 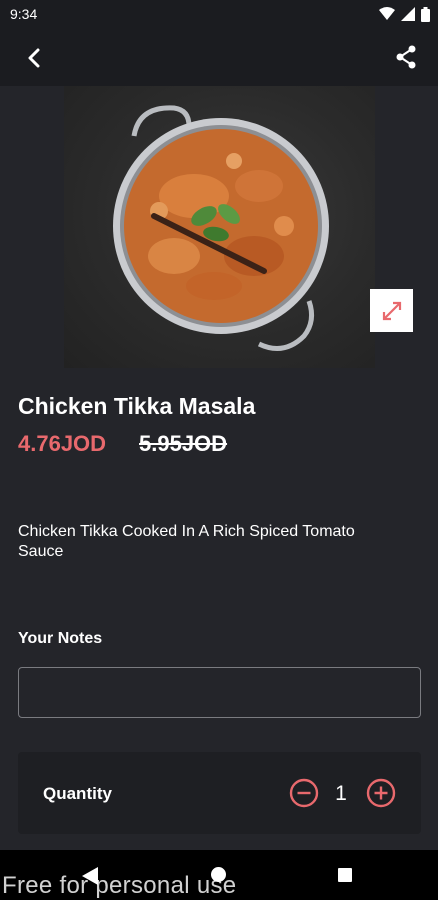 I want to click on back-arrow-icon, so click(x=34, y=58).